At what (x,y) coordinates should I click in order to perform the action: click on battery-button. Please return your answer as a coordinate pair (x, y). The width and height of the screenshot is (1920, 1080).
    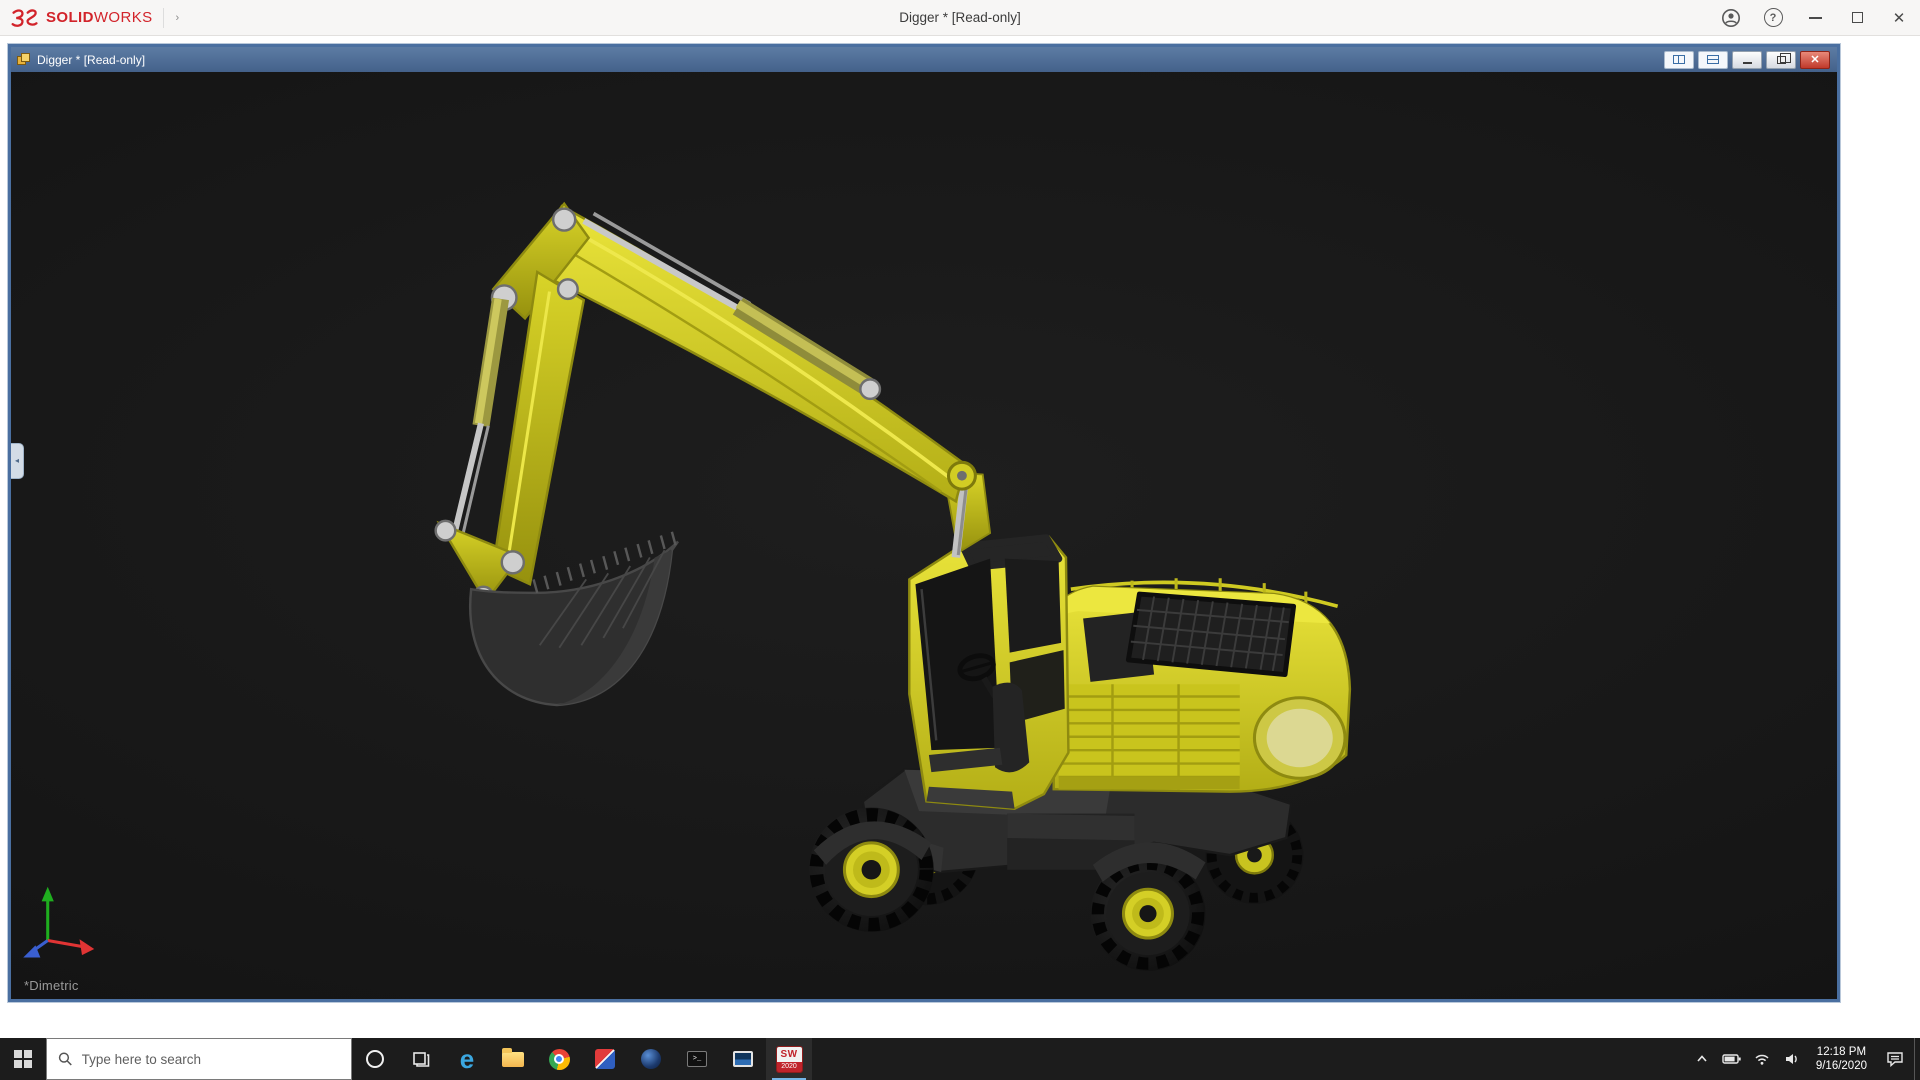
    Looking at the image, I should click on (1732, 1059).